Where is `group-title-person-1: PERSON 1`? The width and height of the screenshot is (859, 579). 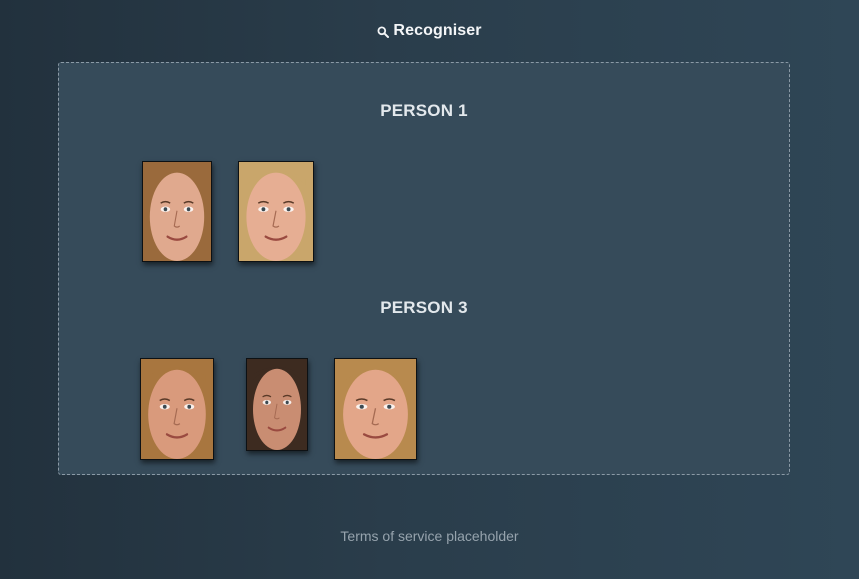 group-title-person-1: PERSON 1 is located at coordinates (424, 110).